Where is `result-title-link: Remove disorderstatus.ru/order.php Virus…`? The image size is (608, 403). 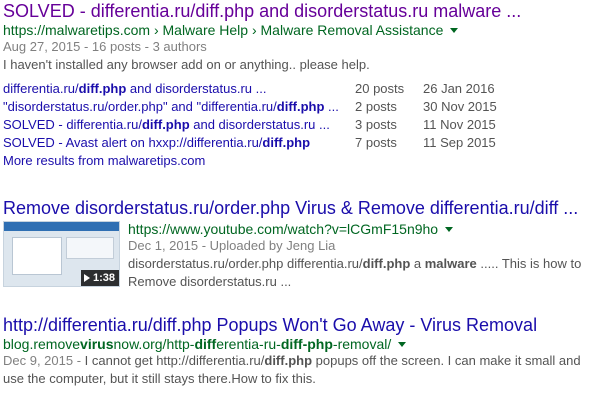
result-title-link: Remove disorderstatus.ru/order.php Virus… is located at coordinates (303, 208).